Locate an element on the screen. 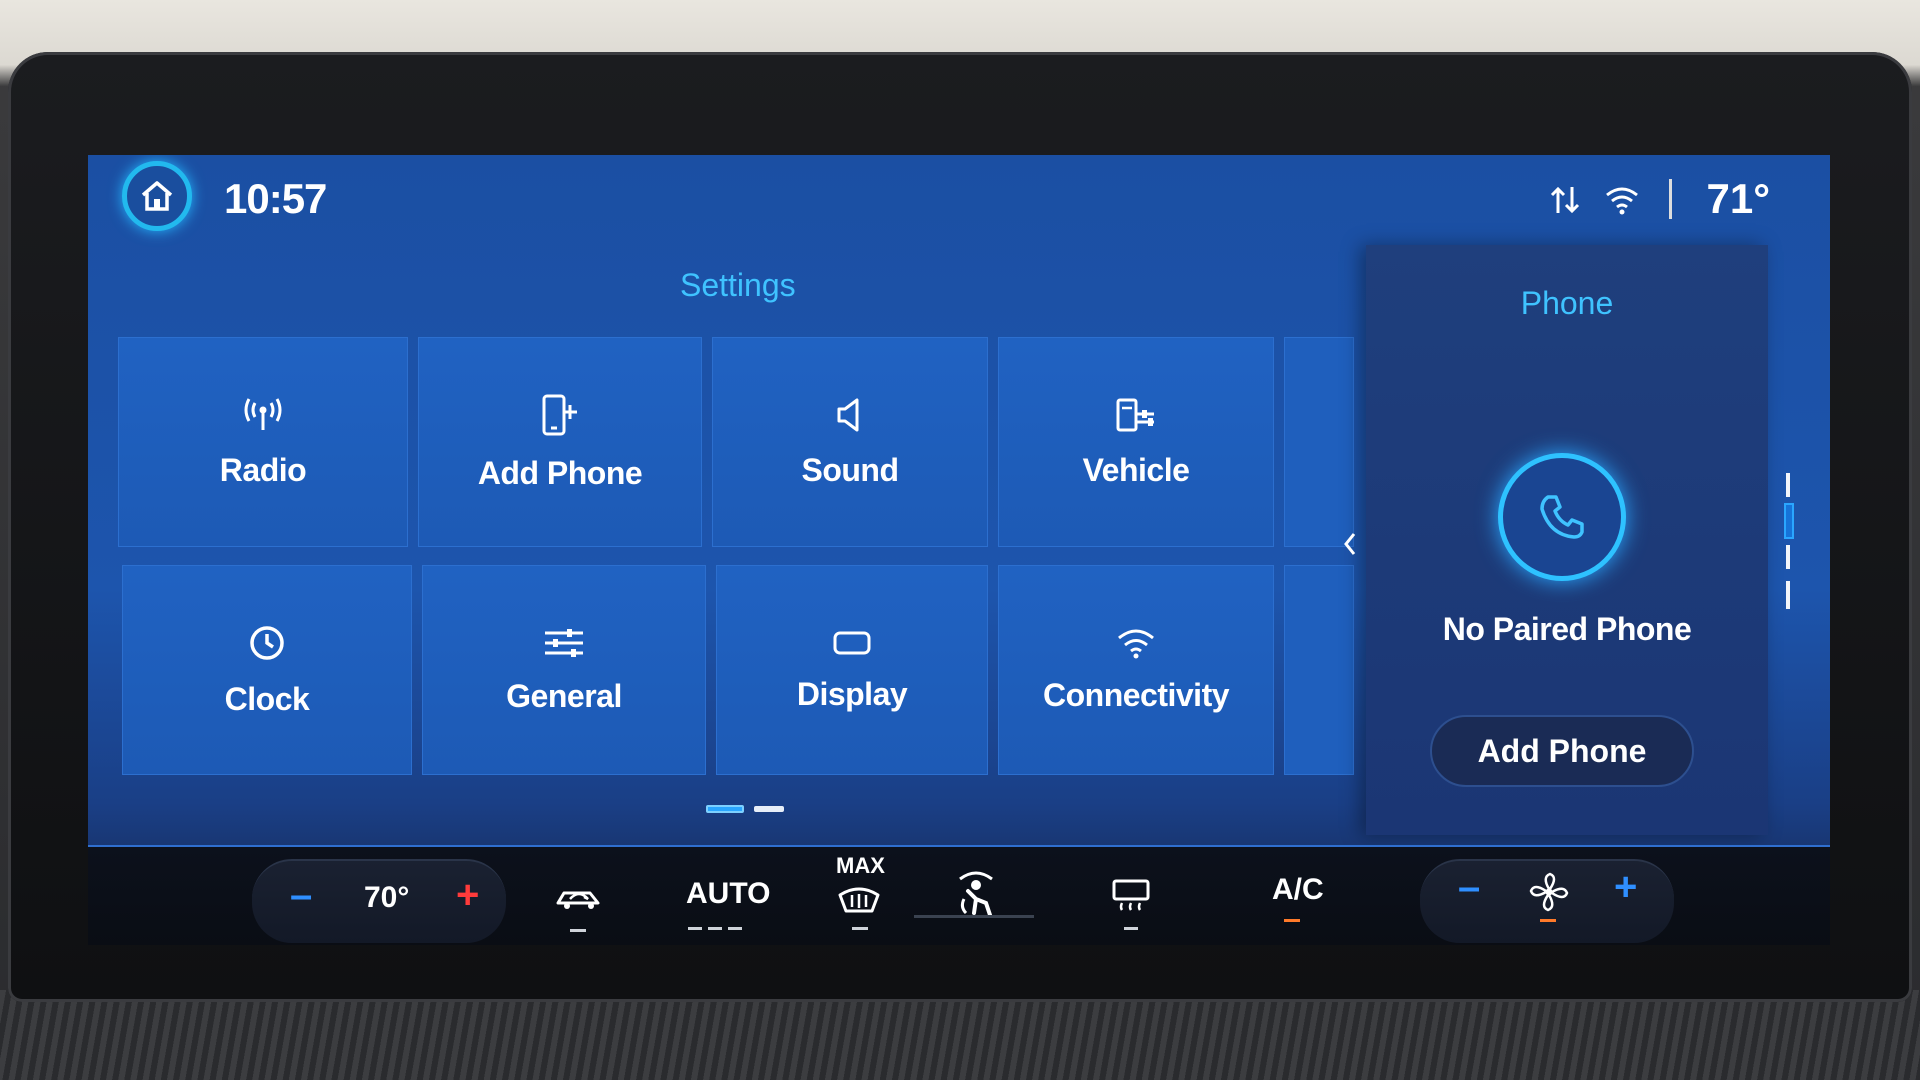  home-icon is located at coordinates (157, 196).